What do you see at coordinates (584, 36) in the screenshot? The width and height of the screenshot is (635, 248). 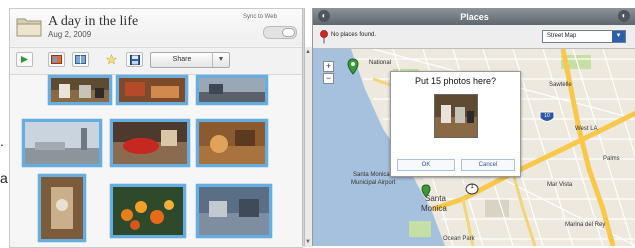 I see `map-type-select: Street Map ▼` at bounding box center [584, 36].